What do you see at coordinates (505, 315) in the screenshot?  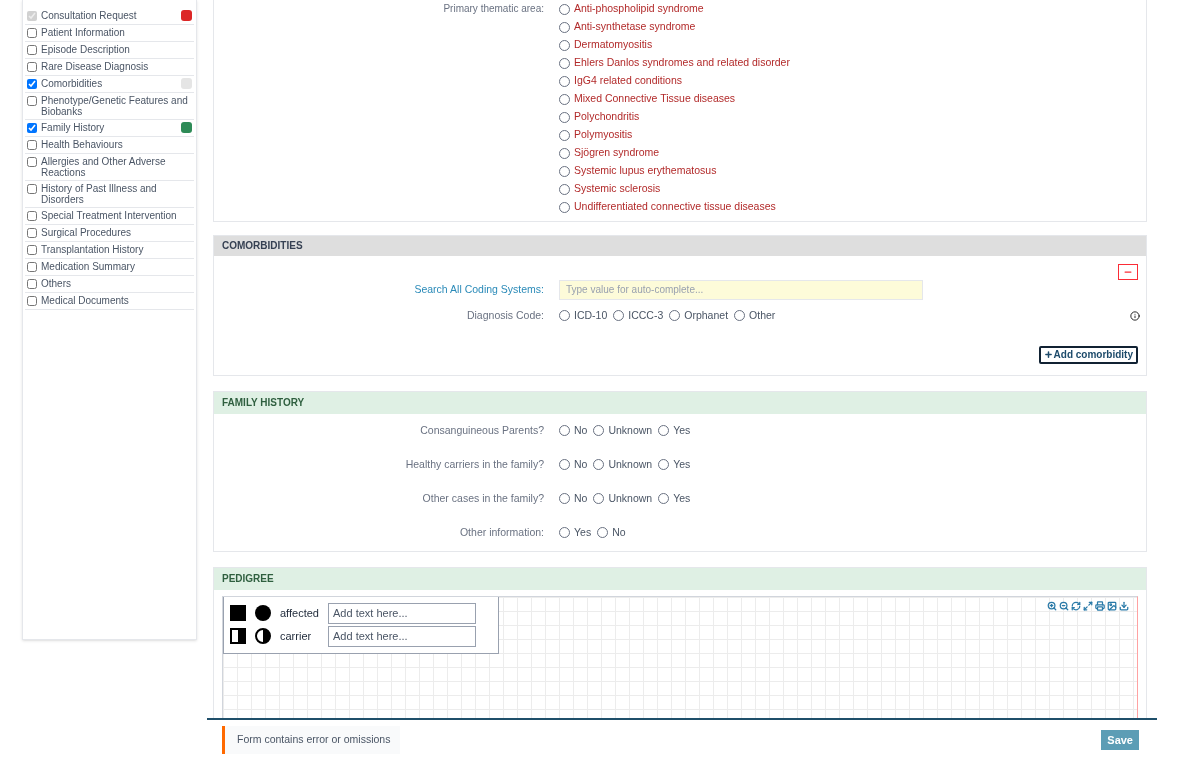 I see `field-label: Diagnosis Code:` at bounding box center [505, 315].